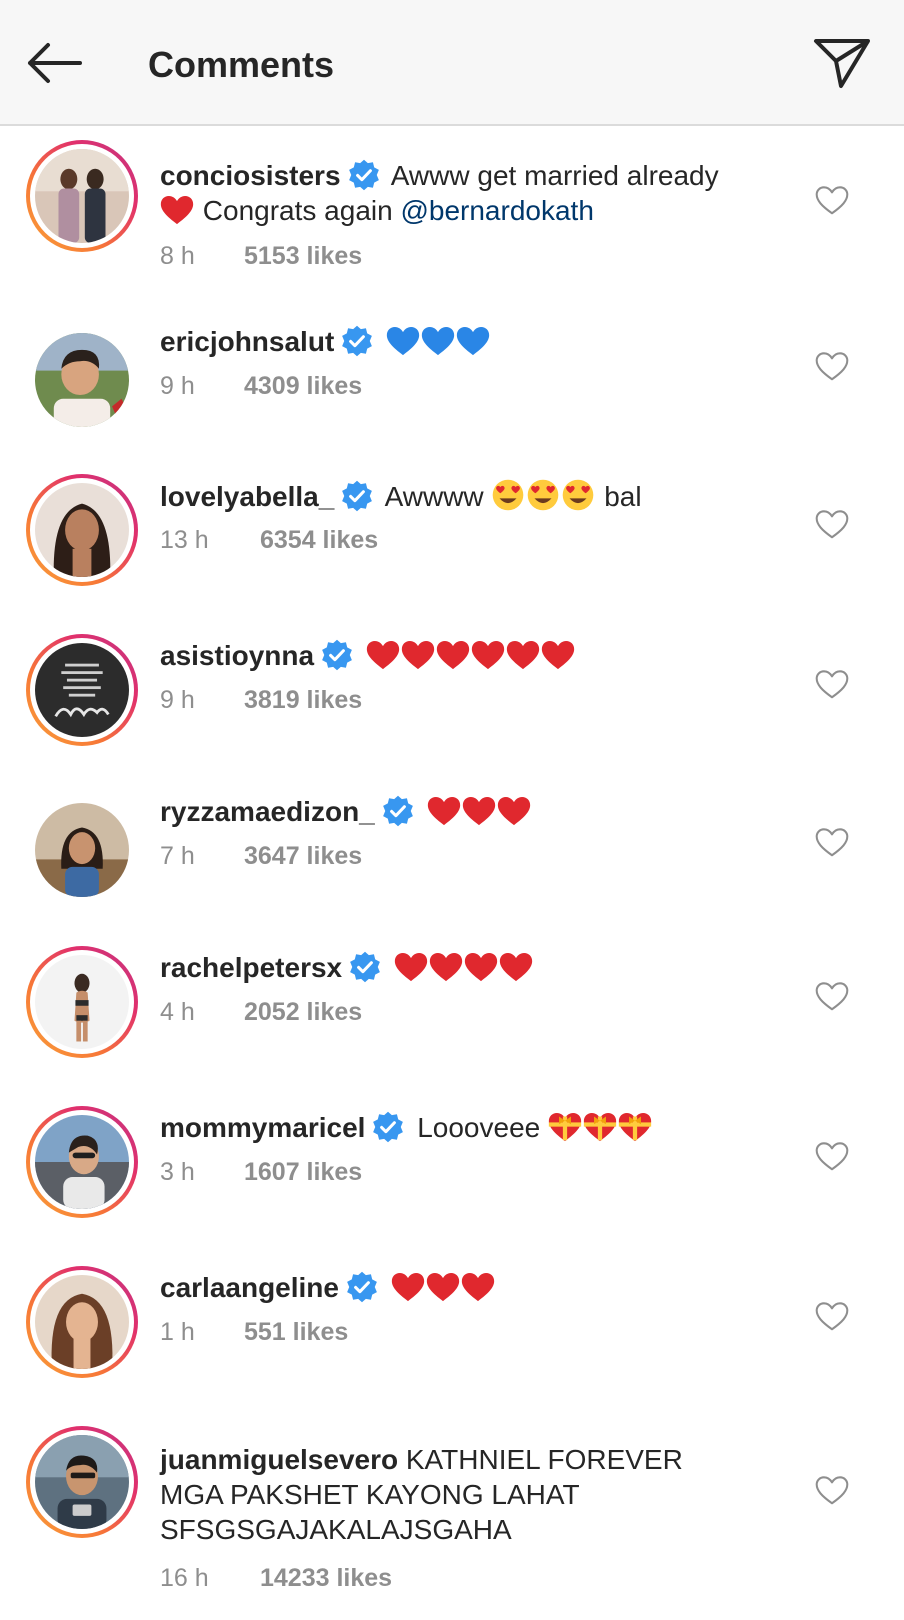 Image resolution: width=904 pixels, height=1620 pixels. What do you see at coordinates (496, 210) in the screenshot?
I see `mention-link: @bernardokath` at bounding box center [496, 210].